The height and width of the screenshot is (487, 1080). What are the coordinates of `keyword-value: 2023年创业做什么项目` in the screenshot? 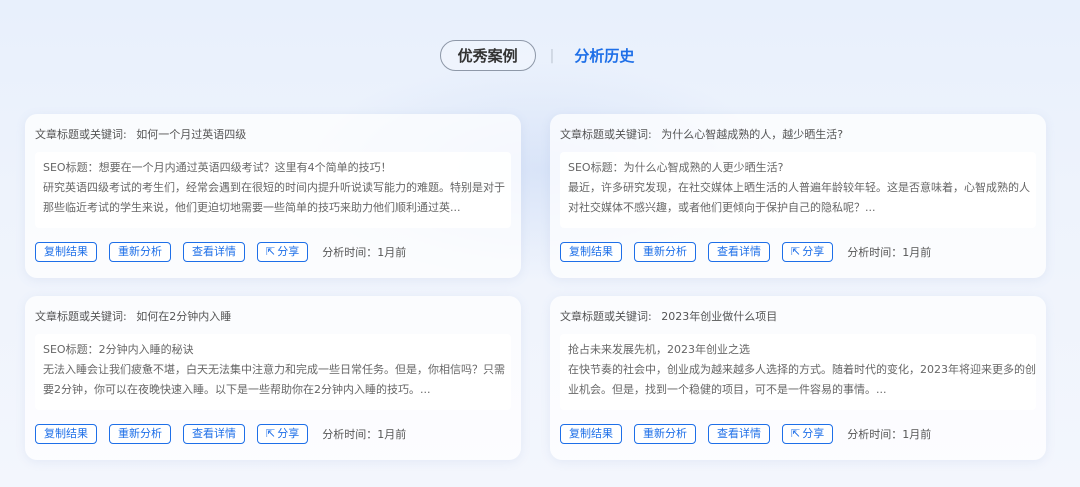 It's located at (719, 316).